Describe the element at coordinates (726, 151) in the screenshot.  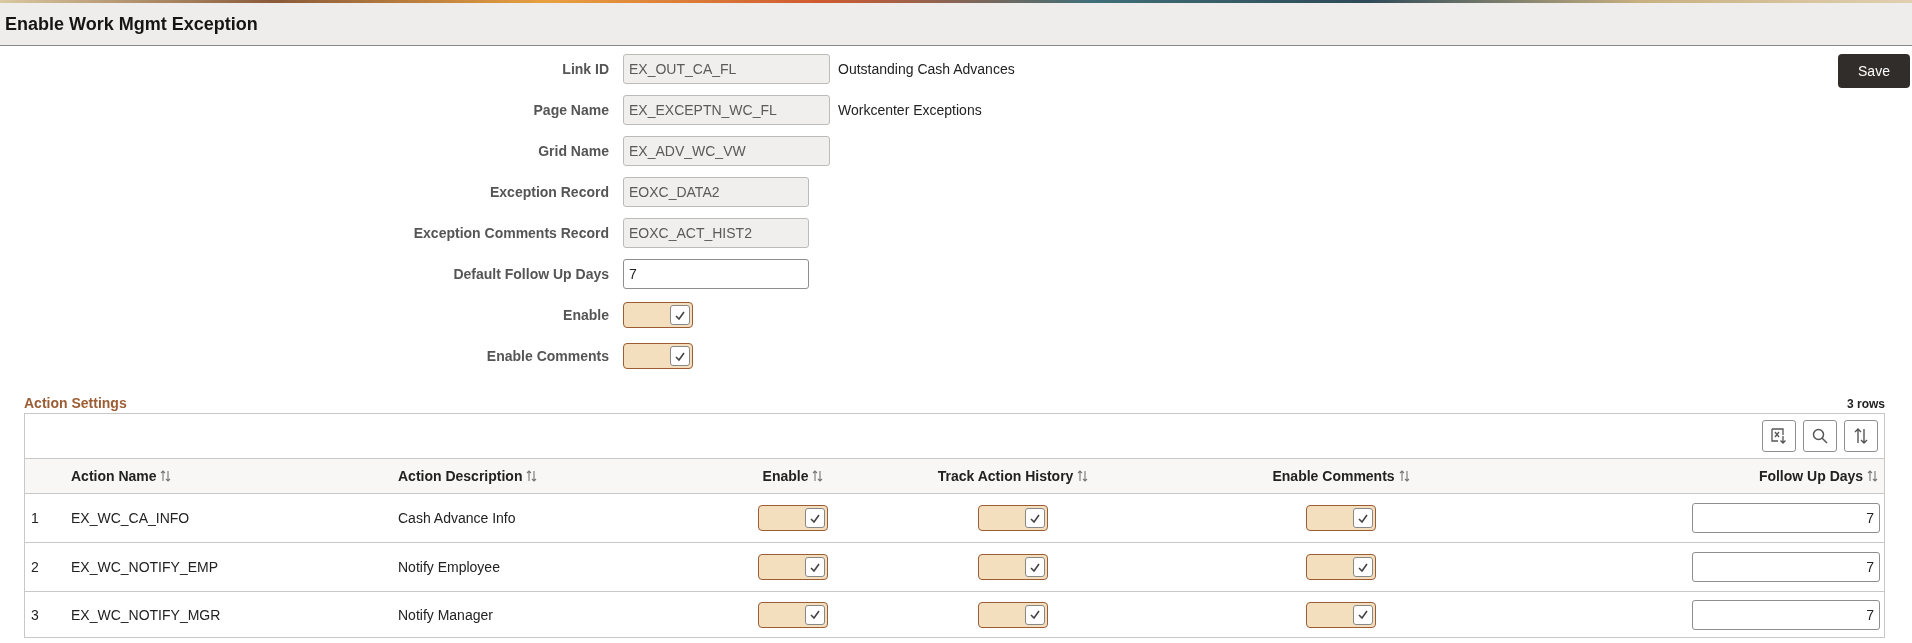
I see `readonly-field: EX_ADV_WC_VW` at that location.